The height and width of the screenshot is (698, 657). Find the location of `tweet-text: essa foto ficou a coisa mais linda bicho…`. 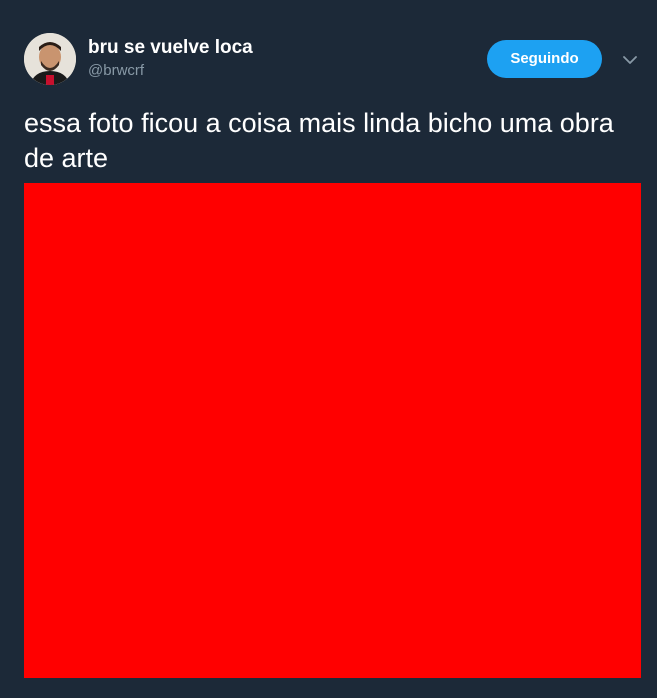

tweet-text: essa foto ficou a coisa mais linda bicho… is located at coordinates (319, 140).